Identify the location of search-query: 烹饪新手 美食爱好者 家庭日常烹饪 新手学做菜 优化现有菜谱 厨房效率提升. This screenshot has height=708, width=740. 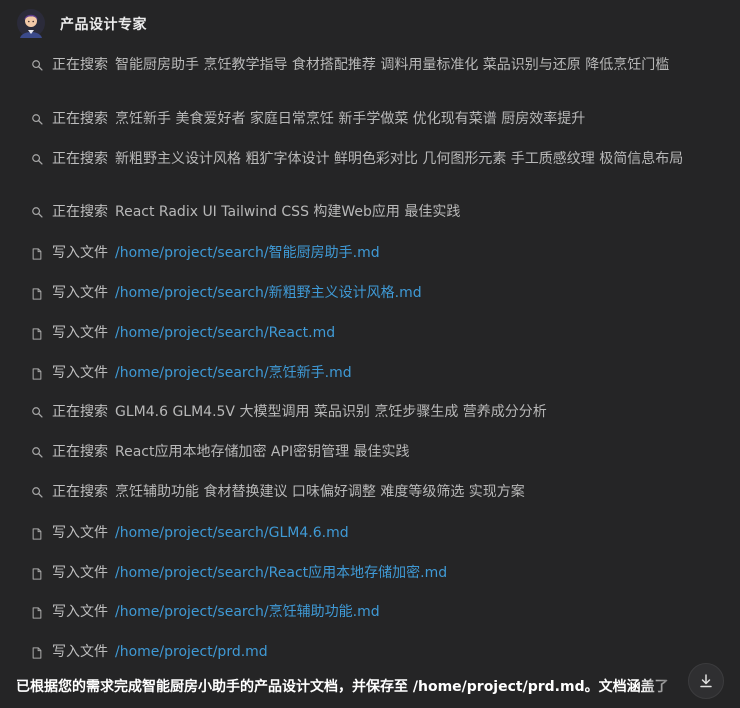
(350, 119).